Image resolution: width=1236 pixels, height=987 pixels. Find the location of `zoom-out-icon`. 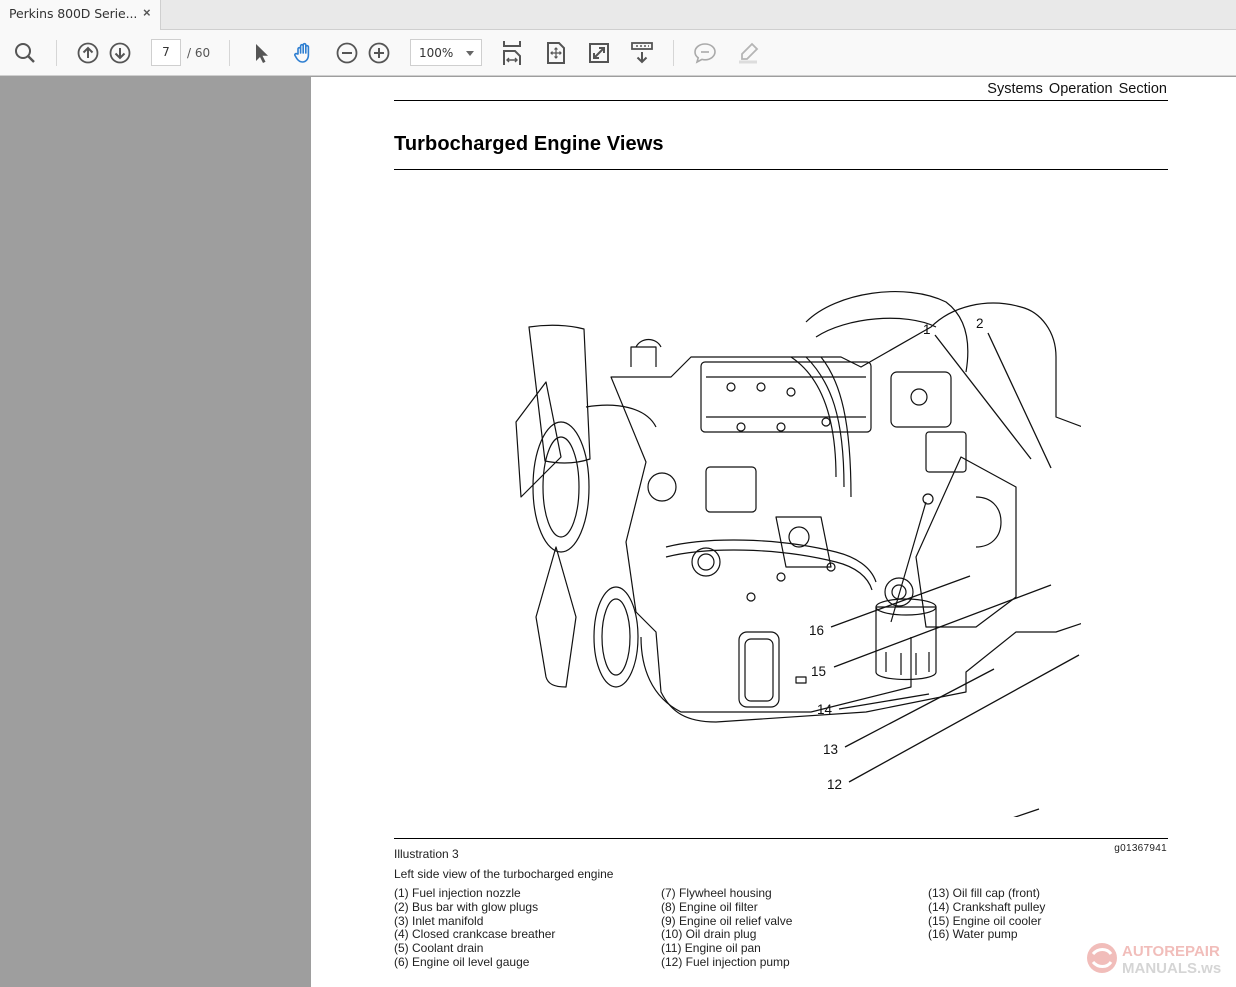

zoom-out-icon is located at coordinates (347, 53).